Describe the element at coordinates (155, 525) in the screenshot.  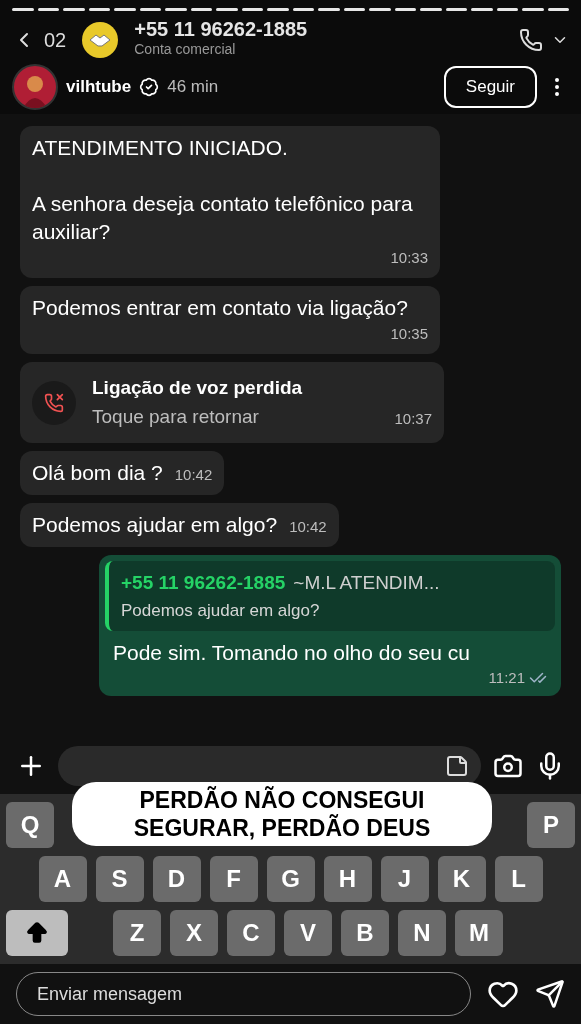
I see `message-text: Podemos ajudar em algo?` at that location.